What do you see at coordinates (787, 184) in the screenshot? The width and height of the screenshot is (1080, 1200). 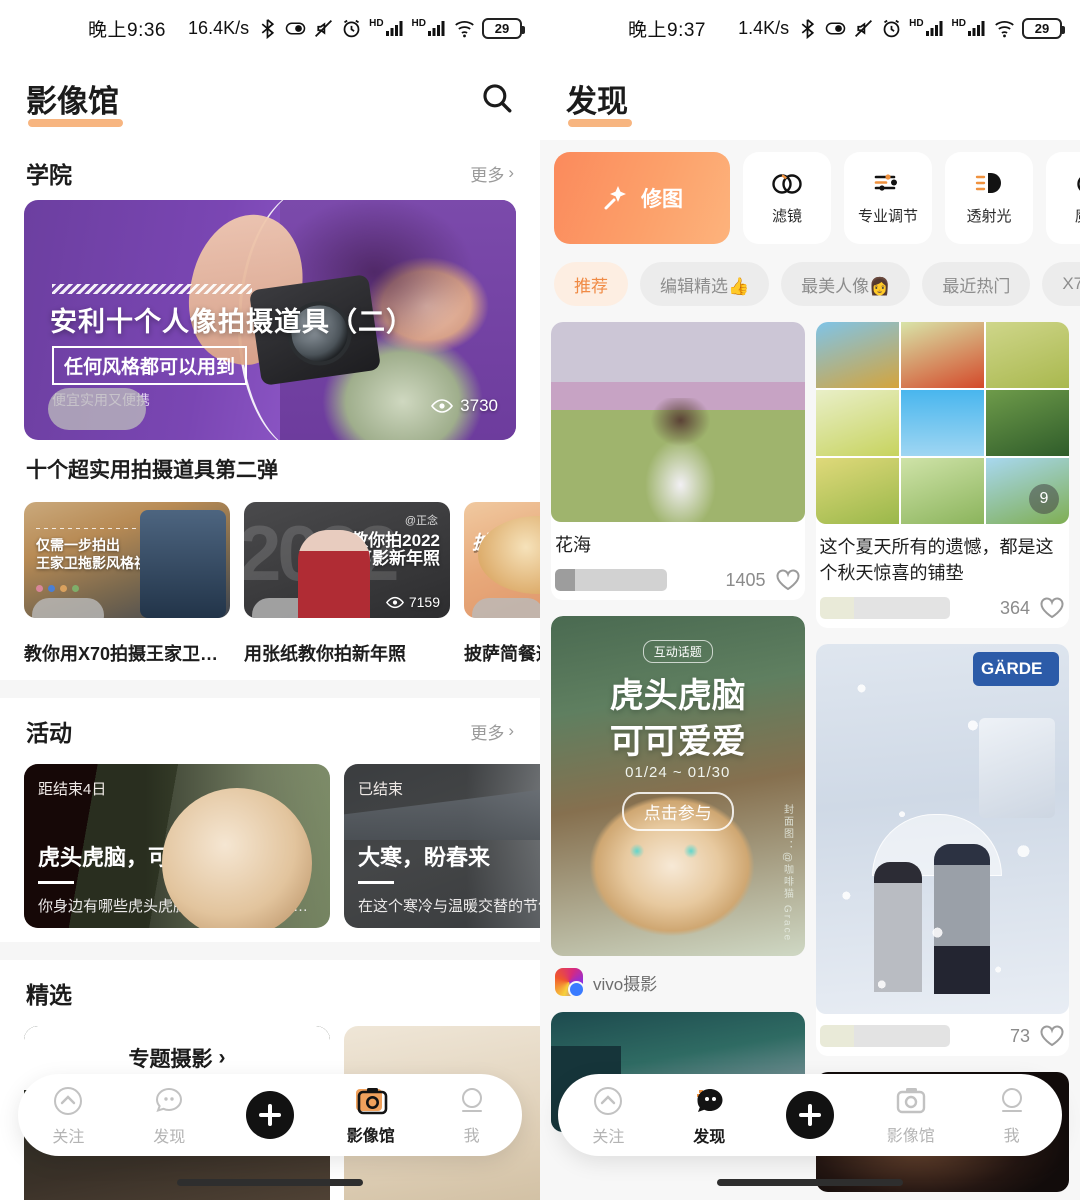 I see `filter-rings-icon` at bounding box center [787, 184].